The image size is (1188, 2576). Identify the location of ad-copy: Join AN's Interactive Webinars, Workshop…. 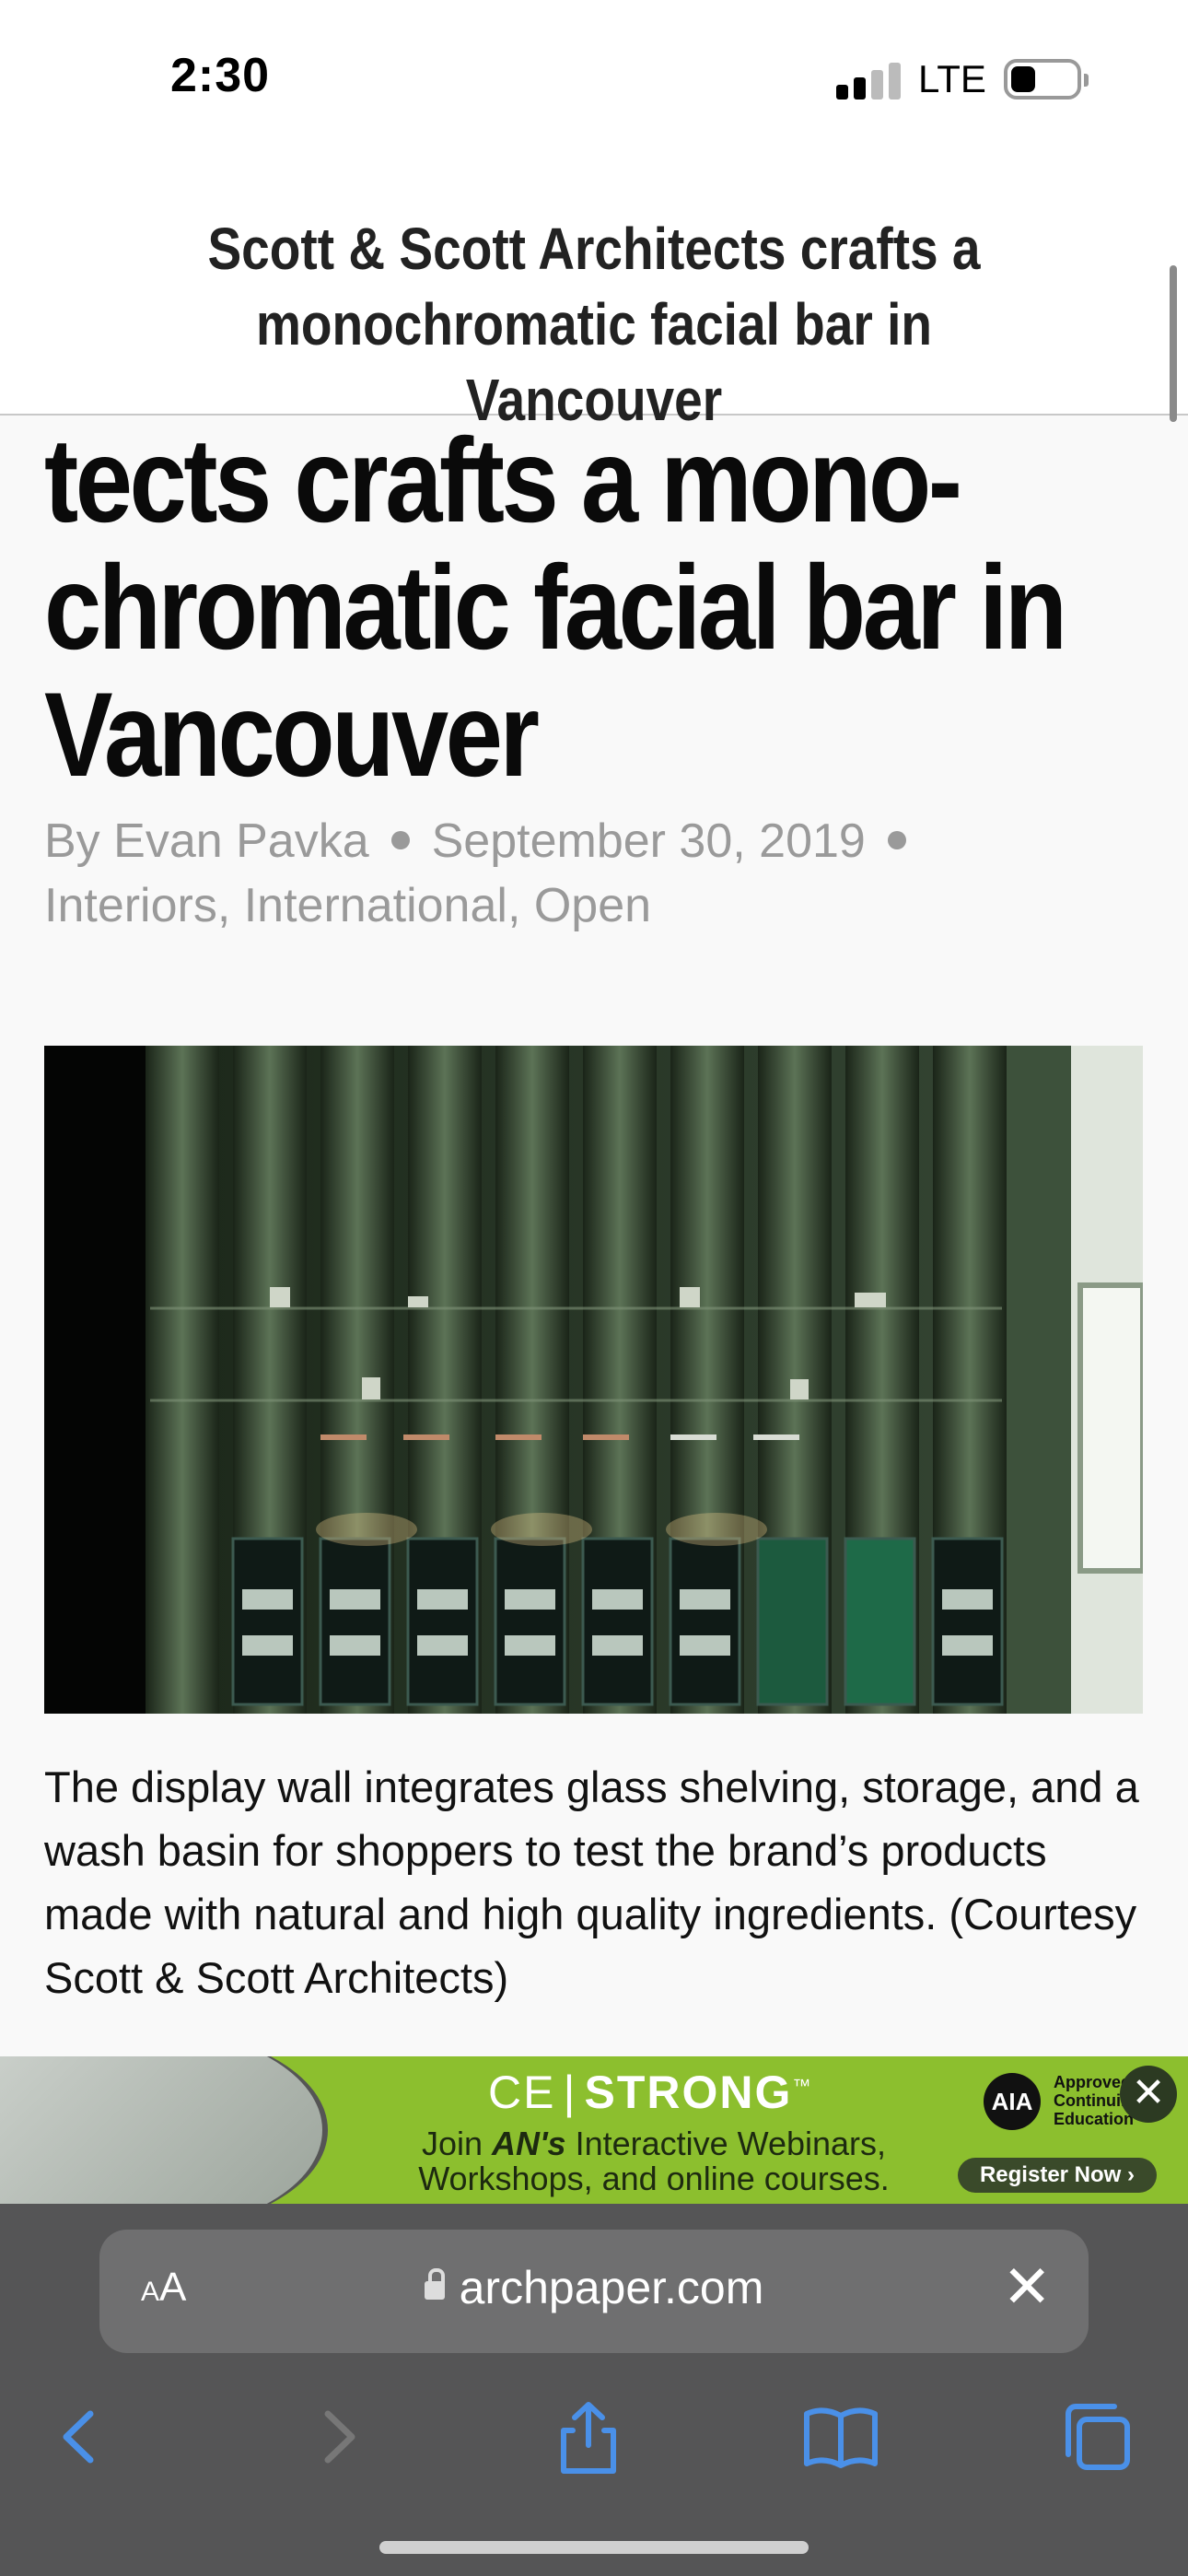
(654, 2161).